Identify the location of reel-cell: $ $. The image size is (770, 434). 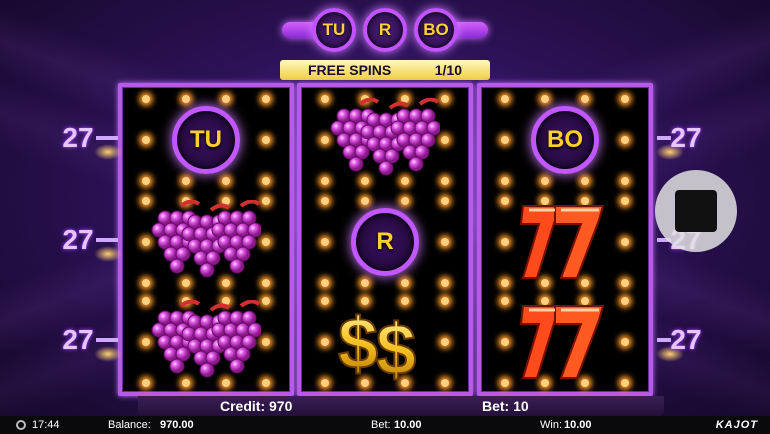
(385, 342).